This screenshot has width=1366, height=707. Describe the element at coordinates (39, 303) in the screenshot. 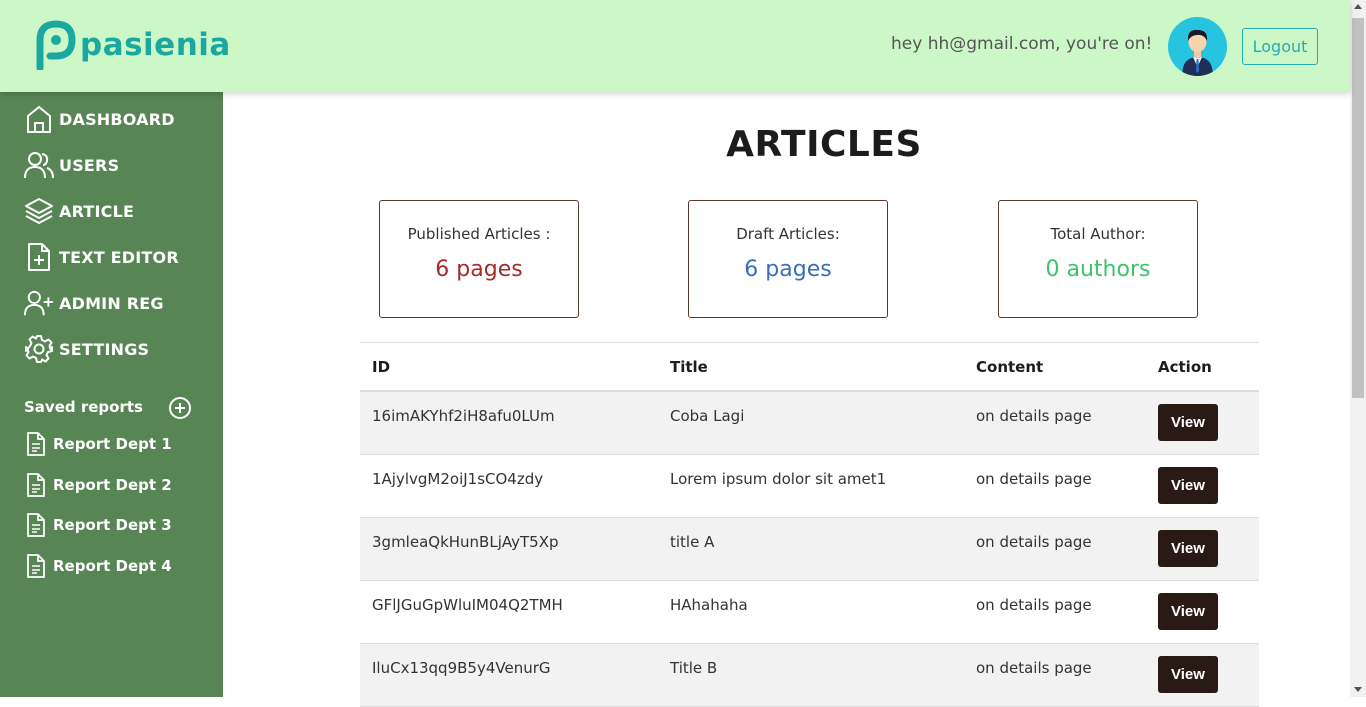

I see `user-plus-icon` at that location.